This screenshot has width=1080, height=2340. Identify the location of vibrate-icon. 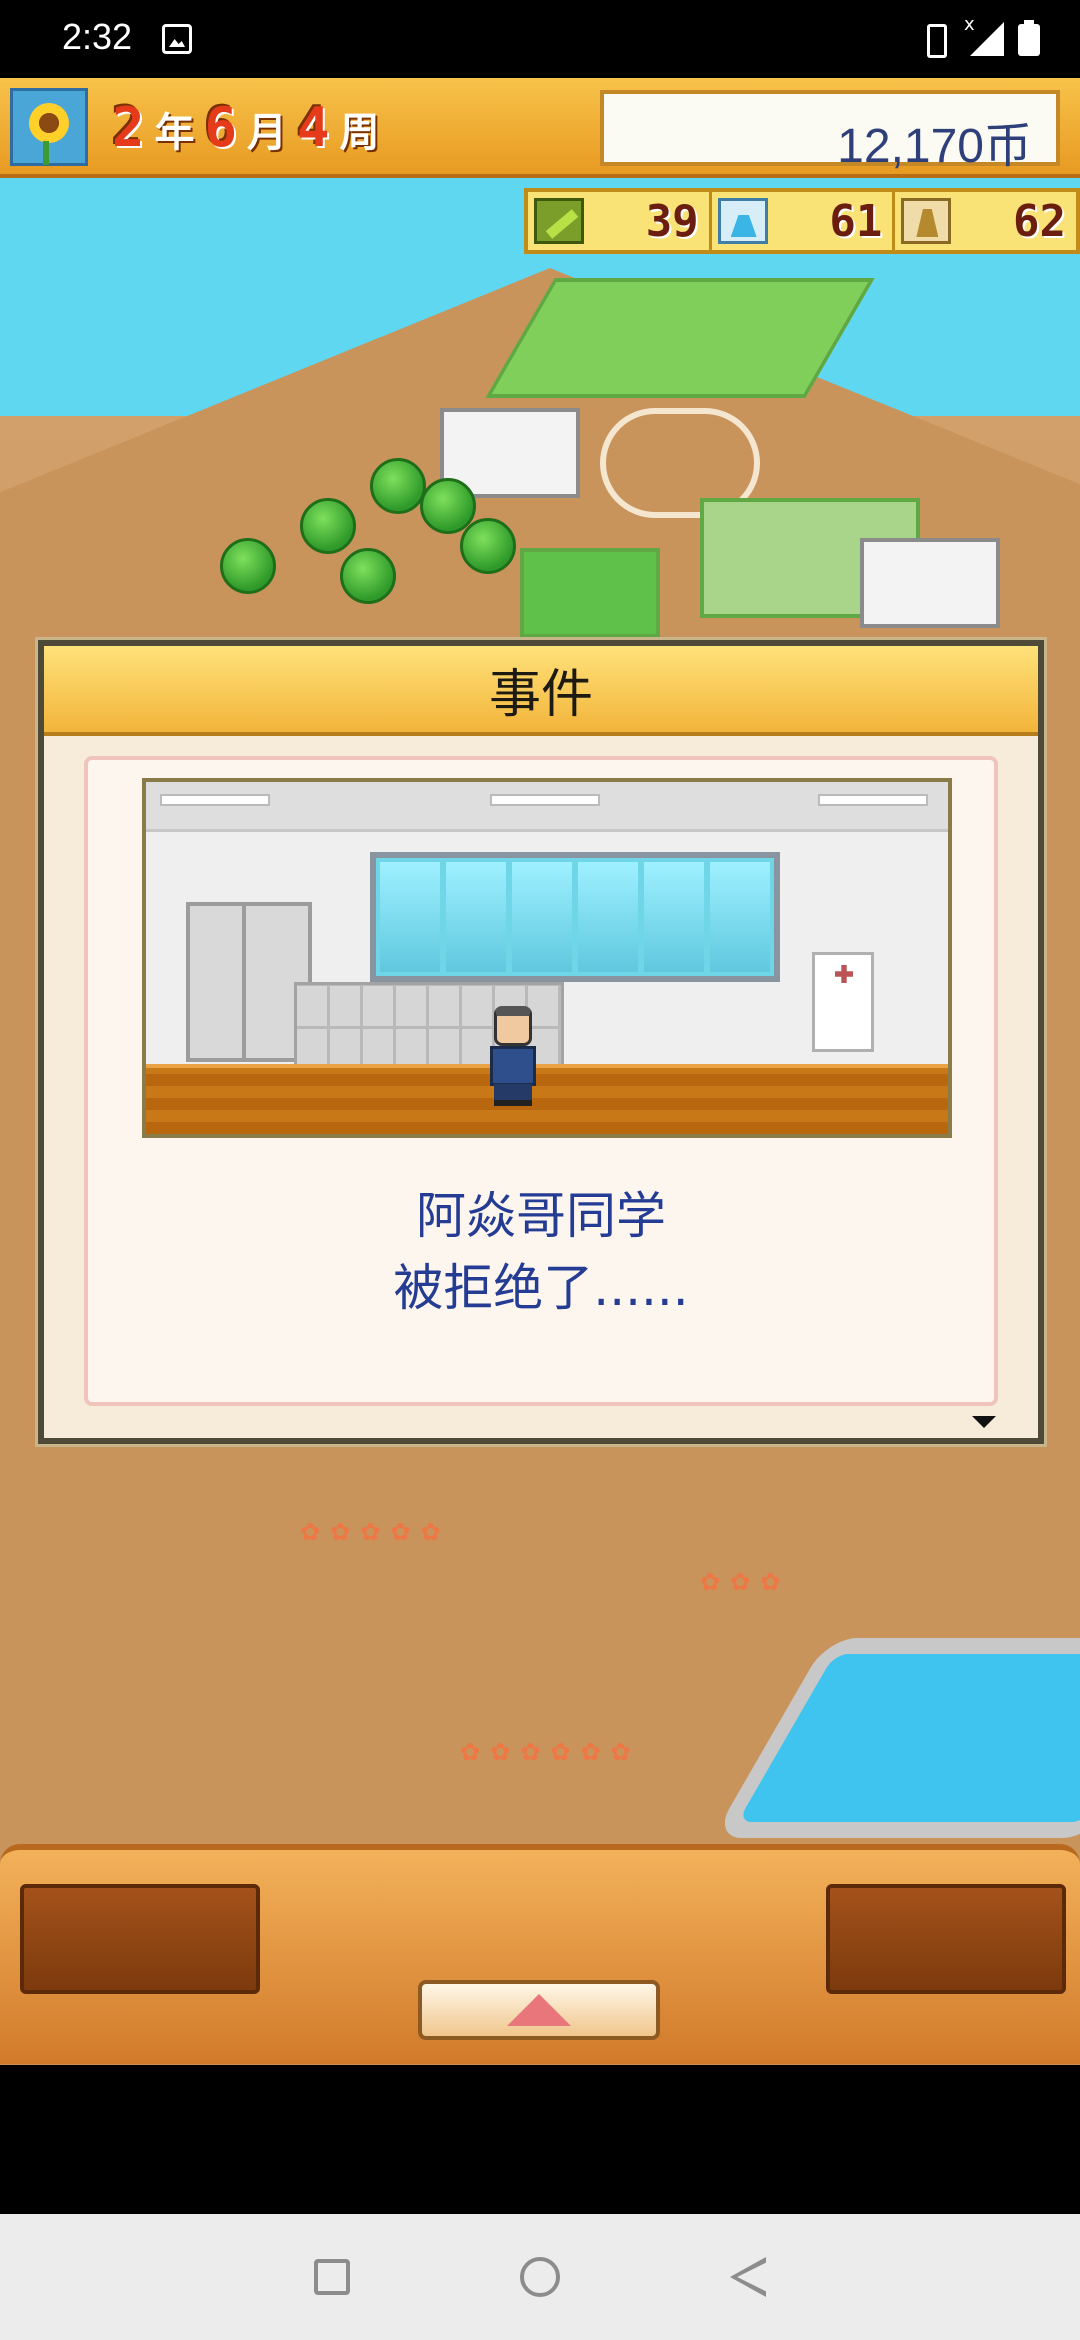
(935, 39).